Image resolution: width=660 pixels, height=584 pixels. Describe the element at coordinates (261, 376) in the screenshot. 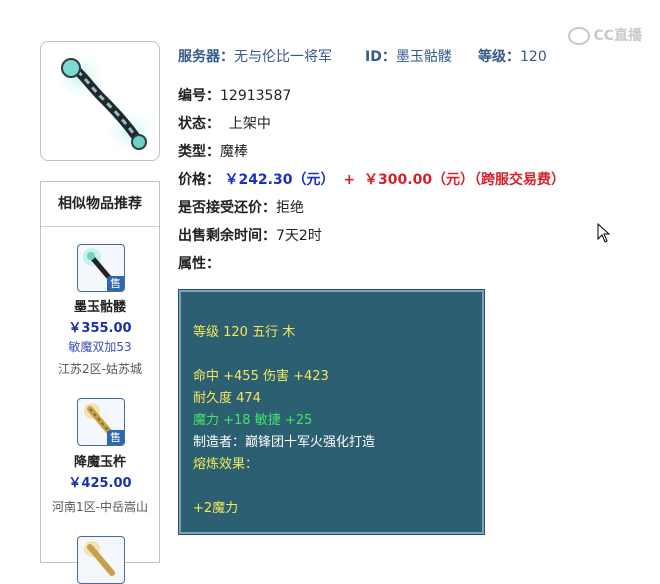

I see `attr-hit-damage: 命中 +455 伤害 +423` at that location.